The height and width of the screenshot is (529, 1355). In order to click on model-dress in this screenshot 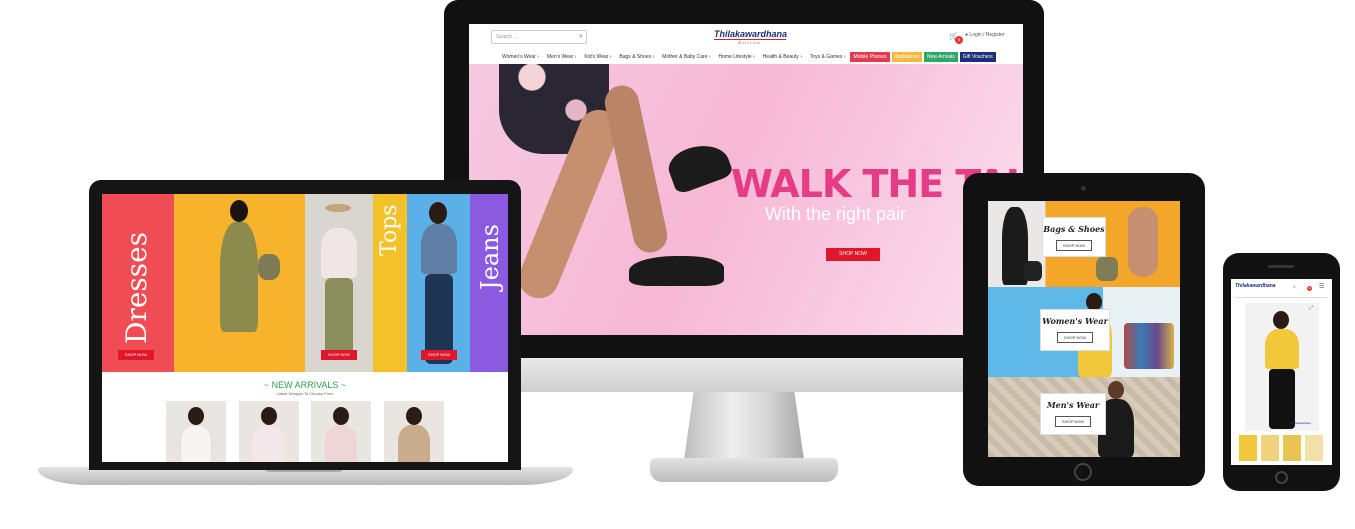, I will do `click(239, 277)`.